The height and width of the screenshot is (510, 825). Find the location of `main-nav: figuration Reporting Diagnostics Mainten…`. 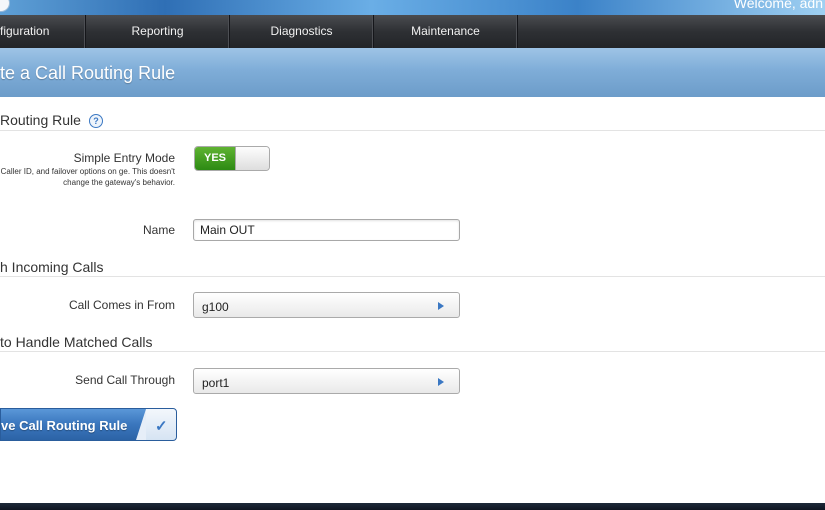

main-nav: figuration Reporting Diagnostics Mainten… is located at coordinates (412, 32).